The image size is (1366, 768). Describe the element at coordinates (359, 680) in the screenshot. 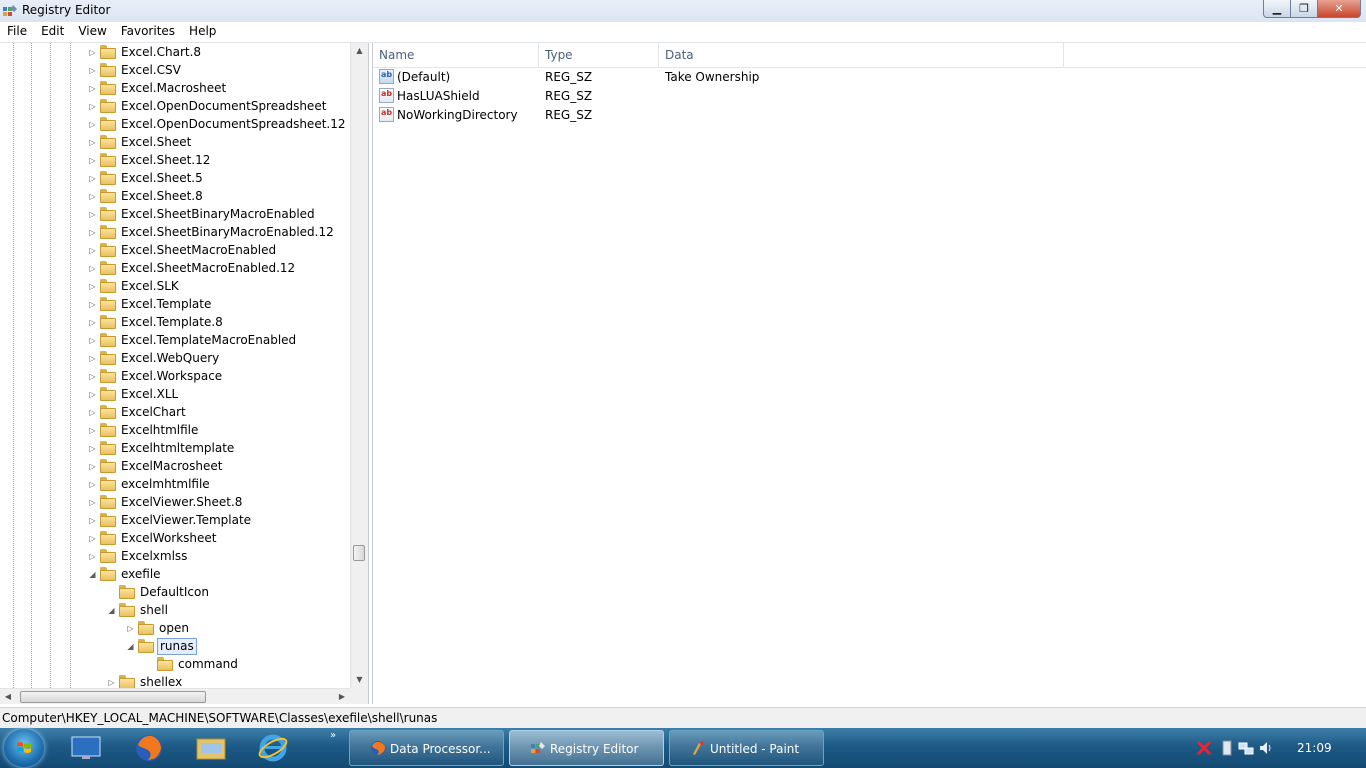

I see `scroll-down-icon: ▼` at that location.